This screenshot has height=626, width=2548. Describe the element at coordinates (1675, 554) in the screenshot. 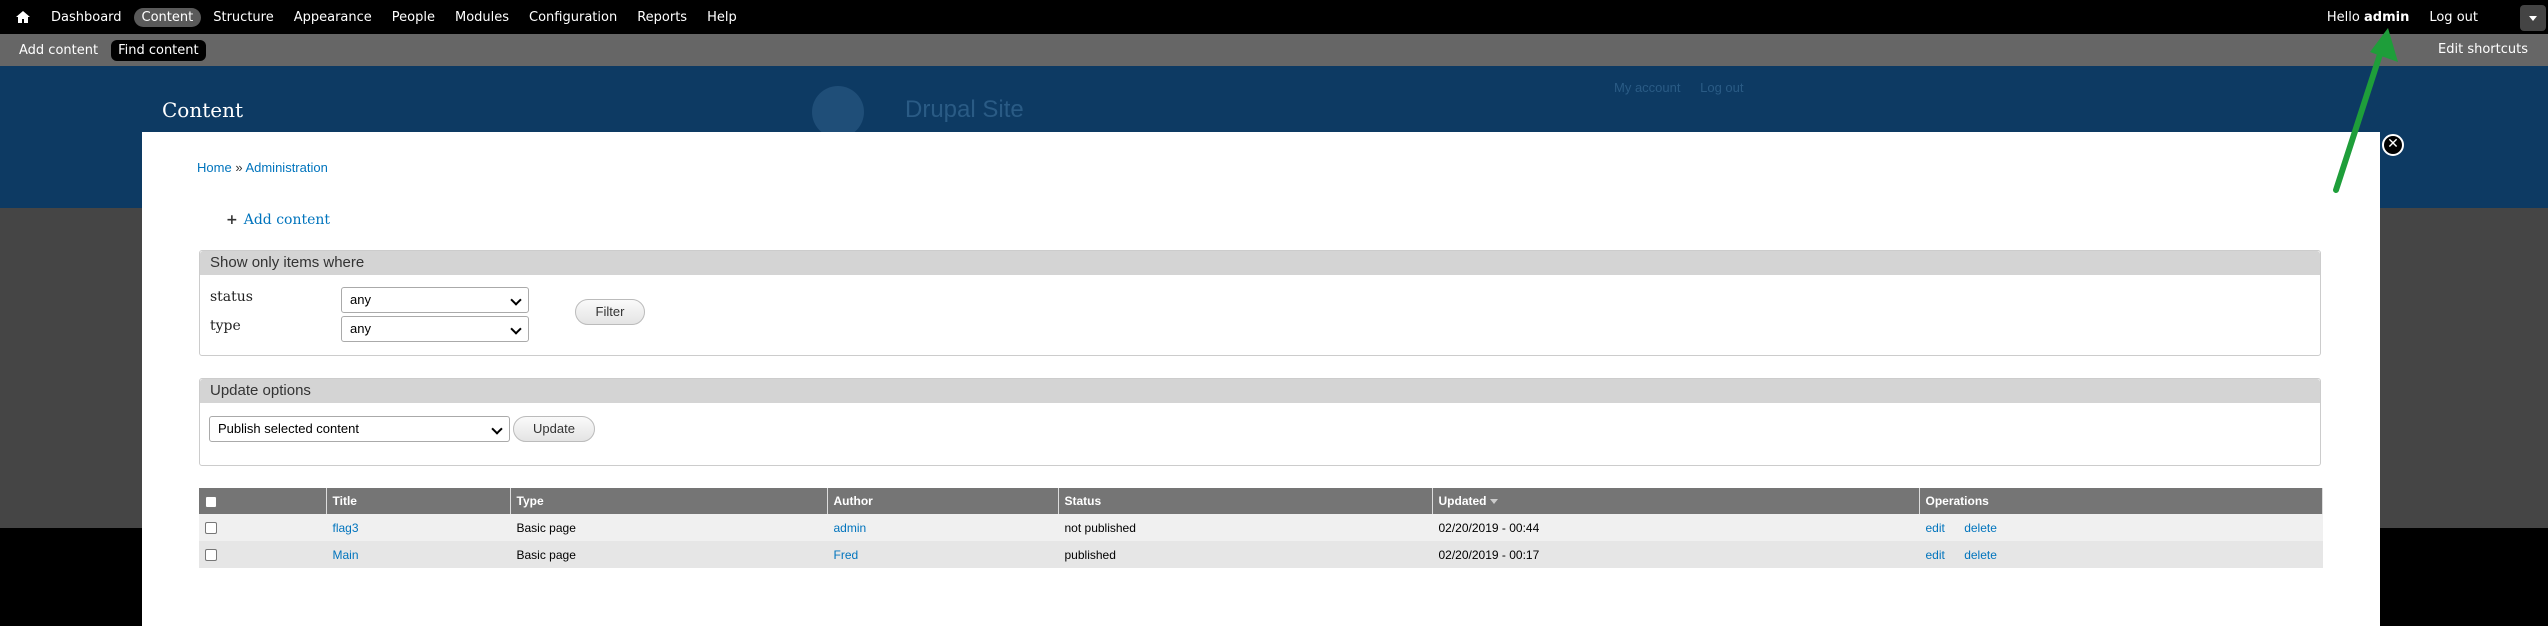

I see `updated-cell: 02/20/2019 - 00:17` at that location.